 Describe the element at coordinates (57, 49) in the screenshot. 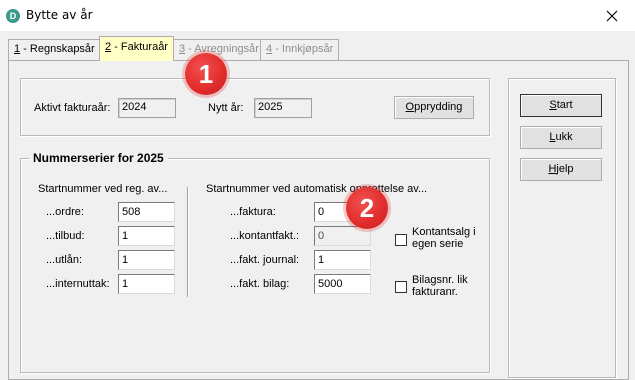

I see `tab-label: - Regnskapsår` at that location.